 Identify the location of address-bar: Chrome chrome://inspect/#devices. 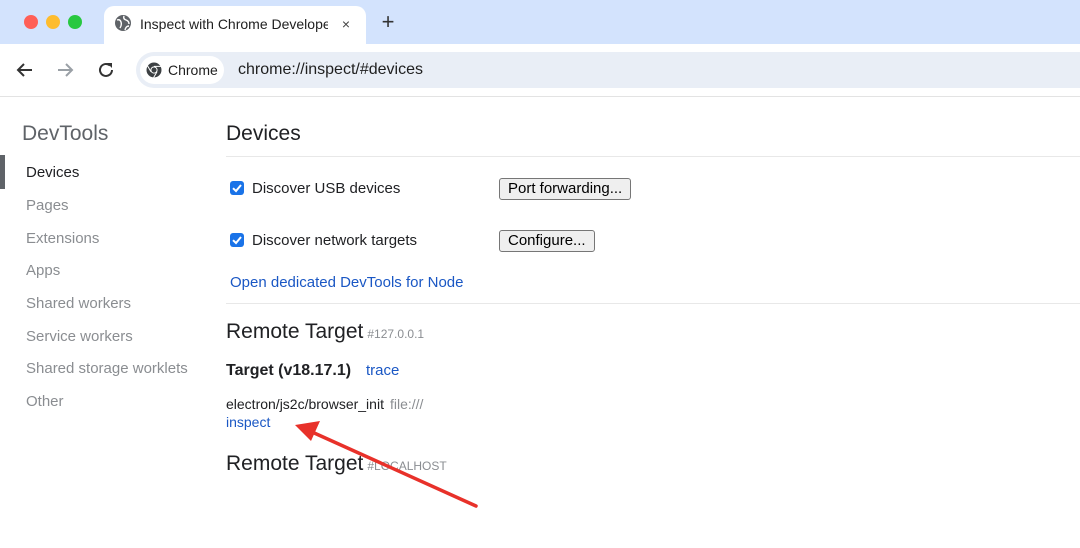
(608, 70).